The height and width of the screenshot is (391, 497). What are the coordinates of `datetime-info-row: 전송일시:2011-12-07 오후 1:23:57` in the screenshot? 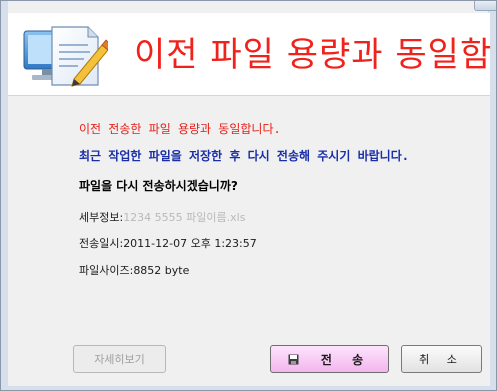 It's located at (168, 243).